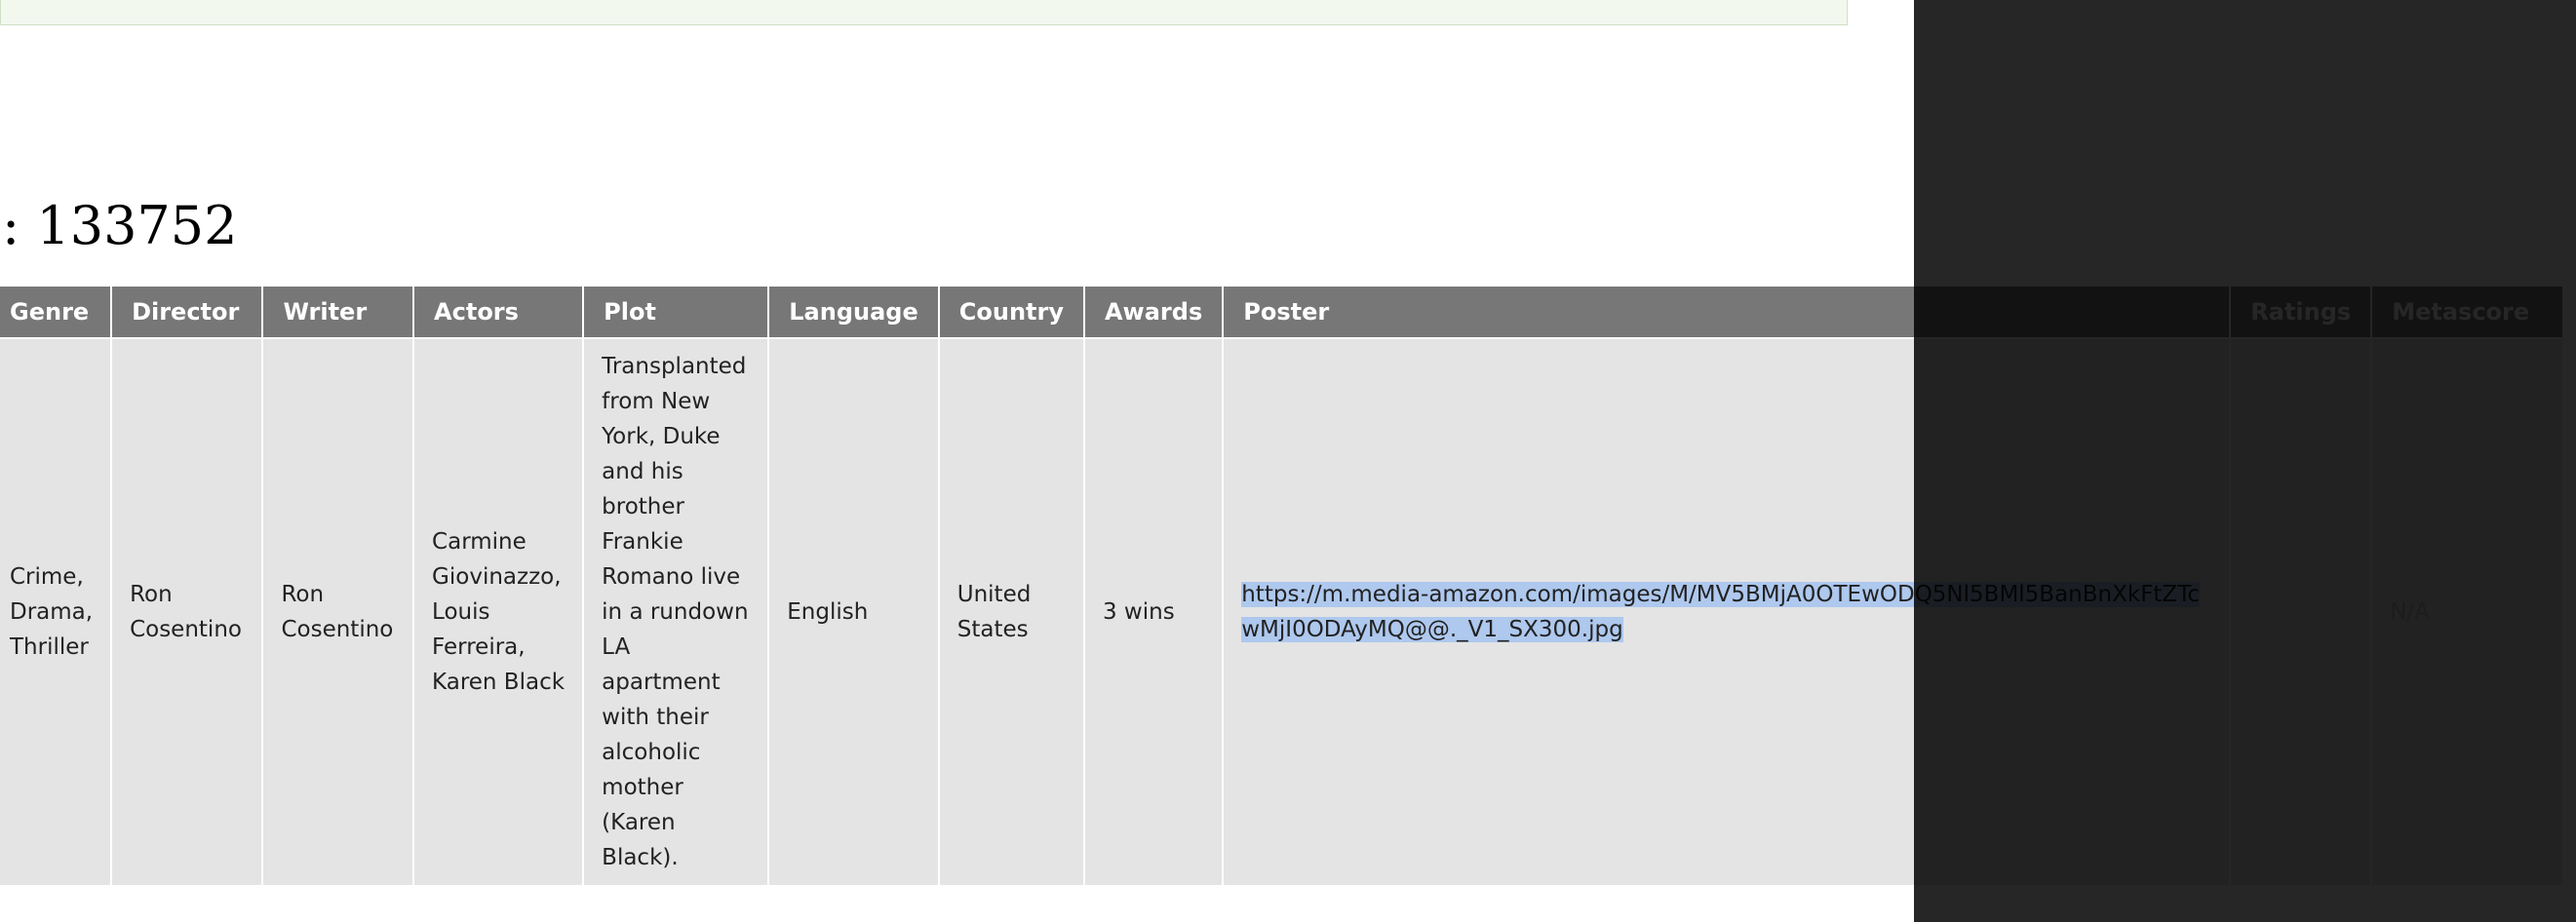  I want to click on header-poster: Poster, so click(1727, 312).